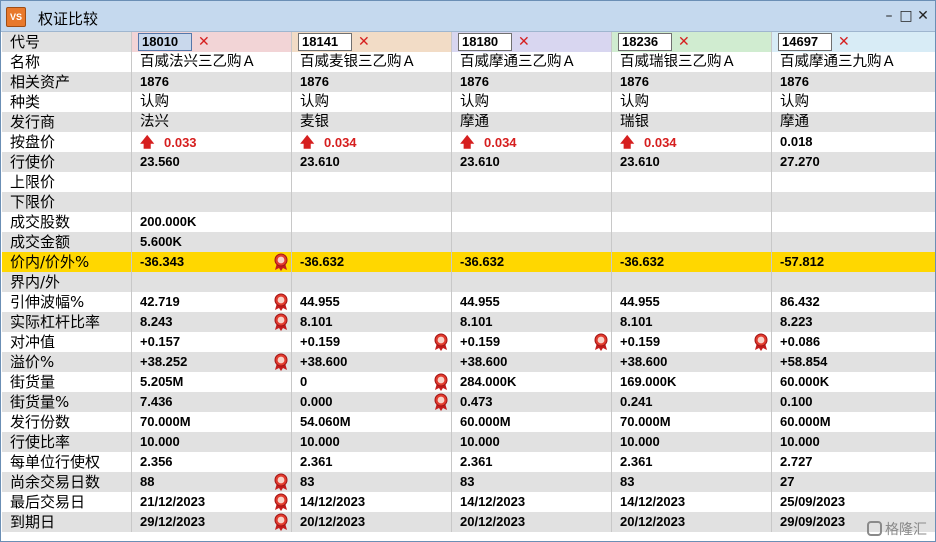 This screenshot has height=542, width=936. Describe the element at coordinates (813, 501) in the screenshot. I see `cell-value: 25/09/2023` at that location.